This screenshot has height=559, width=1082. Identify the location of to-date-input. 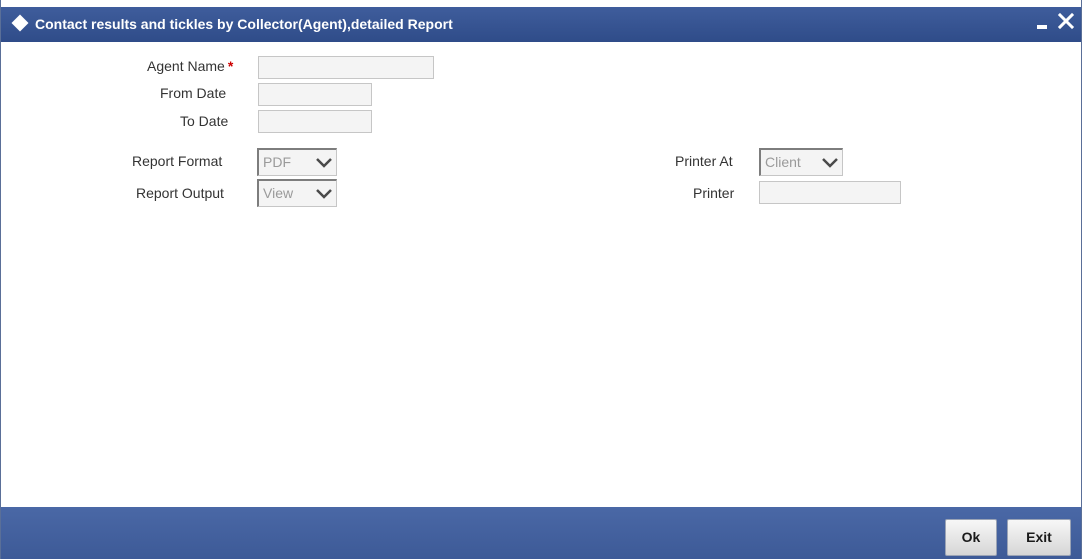
(315, 121).